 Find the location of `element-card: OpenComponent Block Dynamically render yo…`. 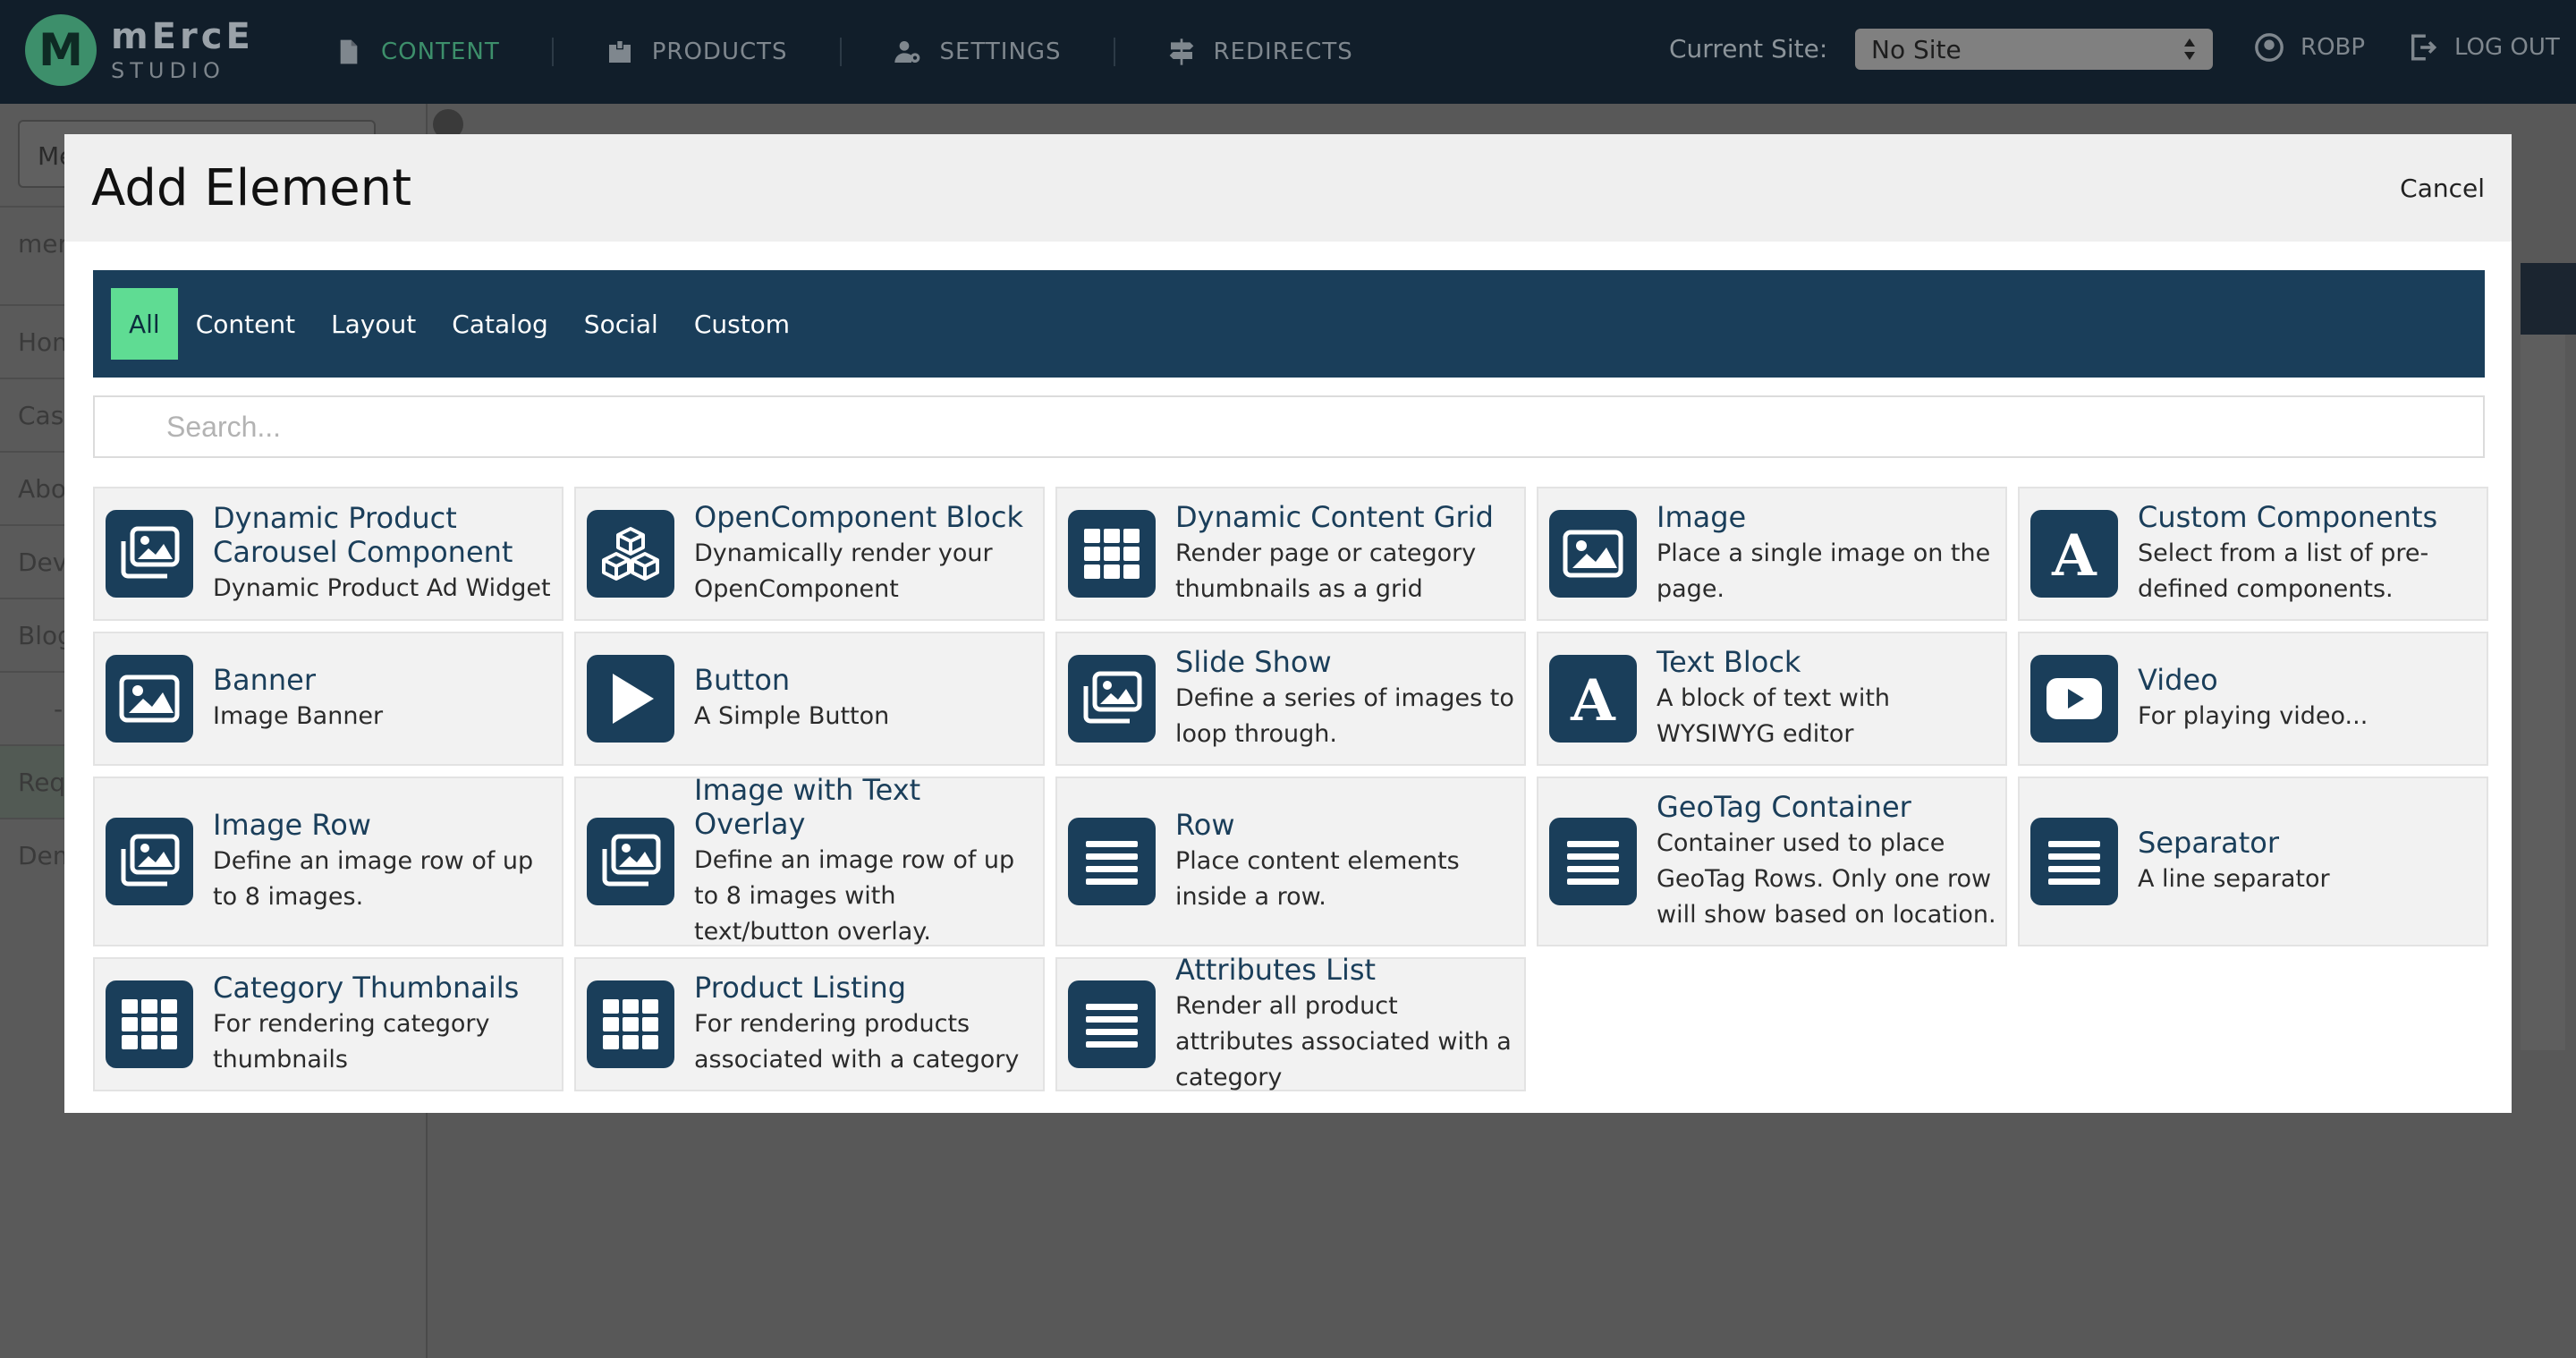

element-card: OpenComponent Block Dynamically render yo… is located at coordinates (809, 554).